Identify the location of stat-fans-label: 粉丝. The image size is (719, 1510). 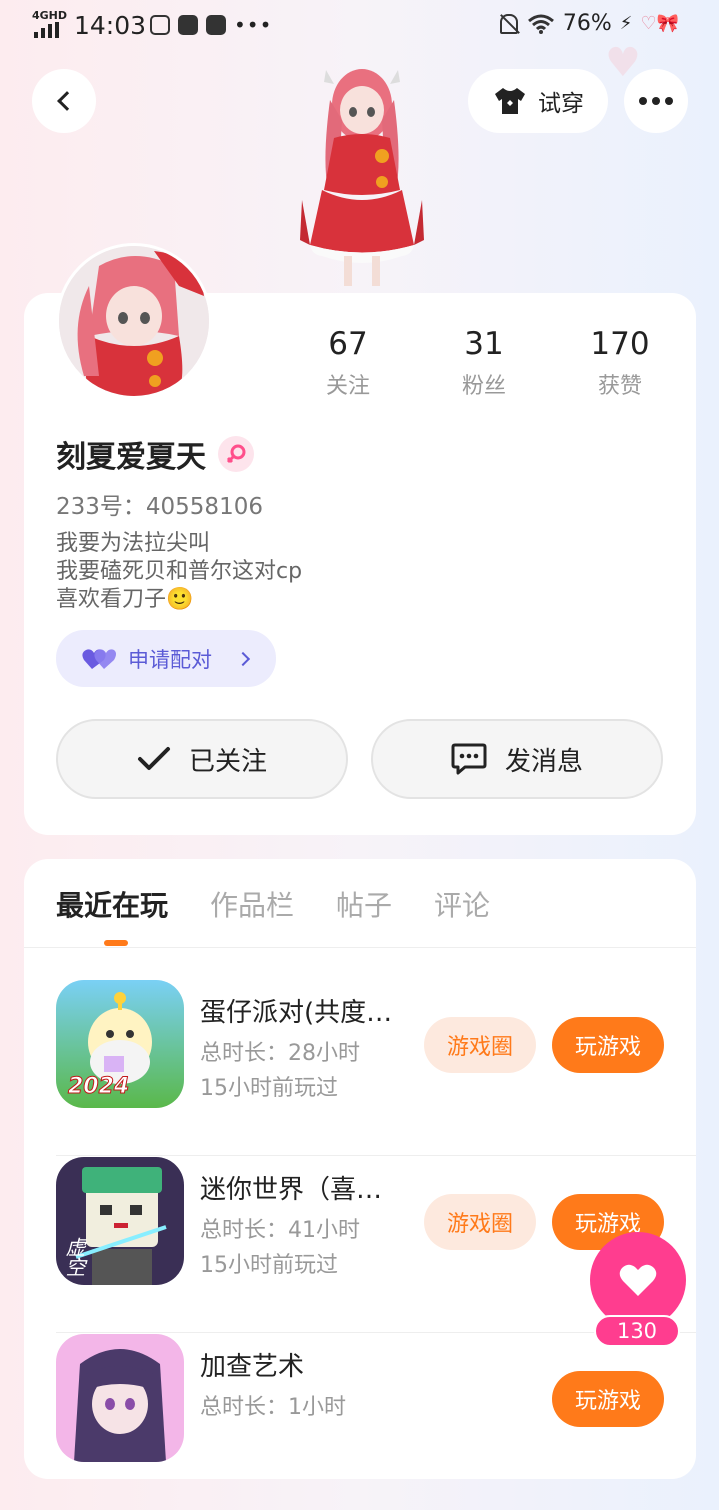
(483, 386).